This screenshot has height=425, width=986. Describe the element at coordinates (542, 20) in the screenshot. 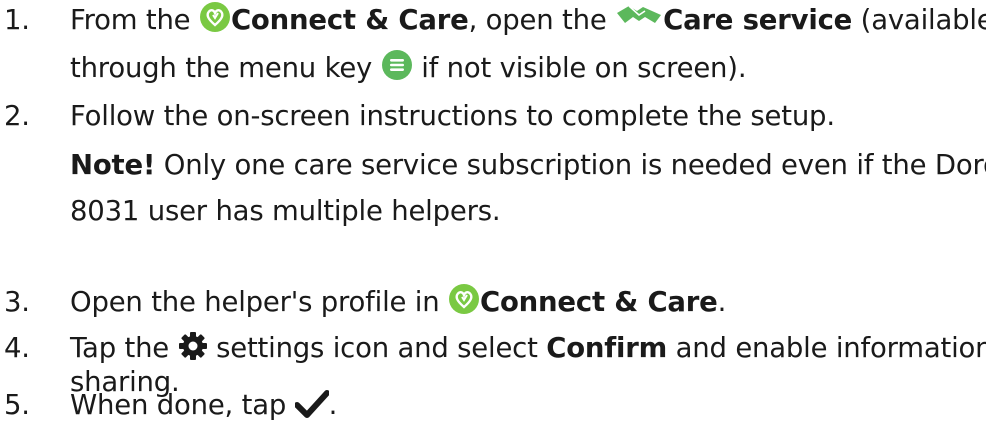

I see `step-text-part: , open the` at that location.